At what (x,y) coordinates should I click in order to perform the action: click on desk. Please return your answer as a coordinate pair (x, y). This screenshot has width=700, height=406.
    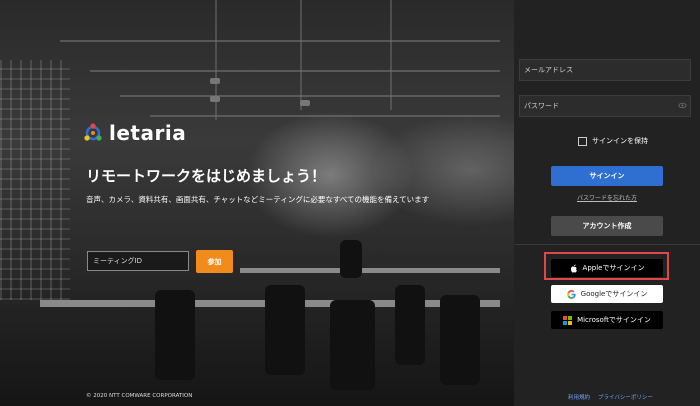
    Looking at the image, I should click on (370, 270).